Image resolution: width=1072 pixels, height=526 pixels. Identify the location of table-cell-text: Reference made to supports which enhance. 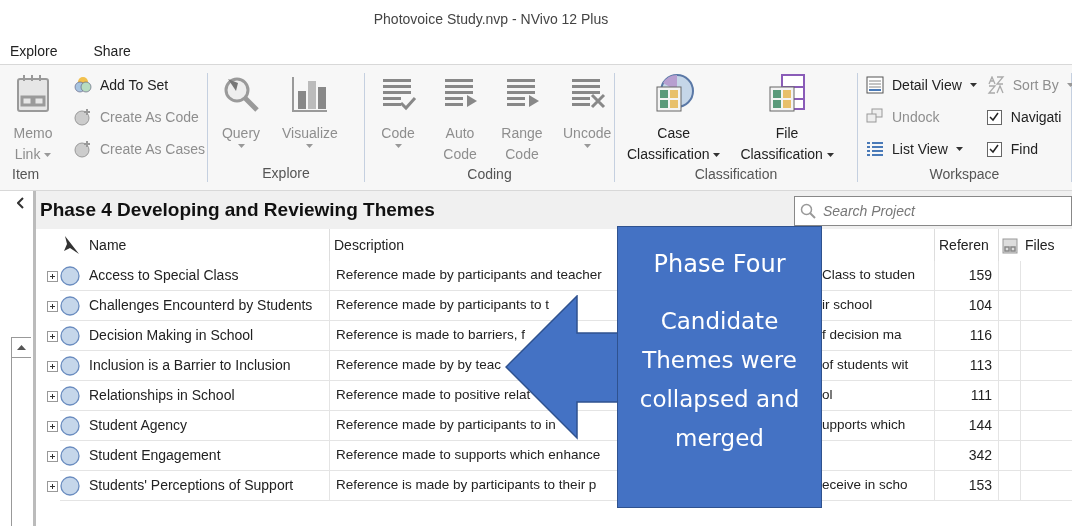
(468, 455).